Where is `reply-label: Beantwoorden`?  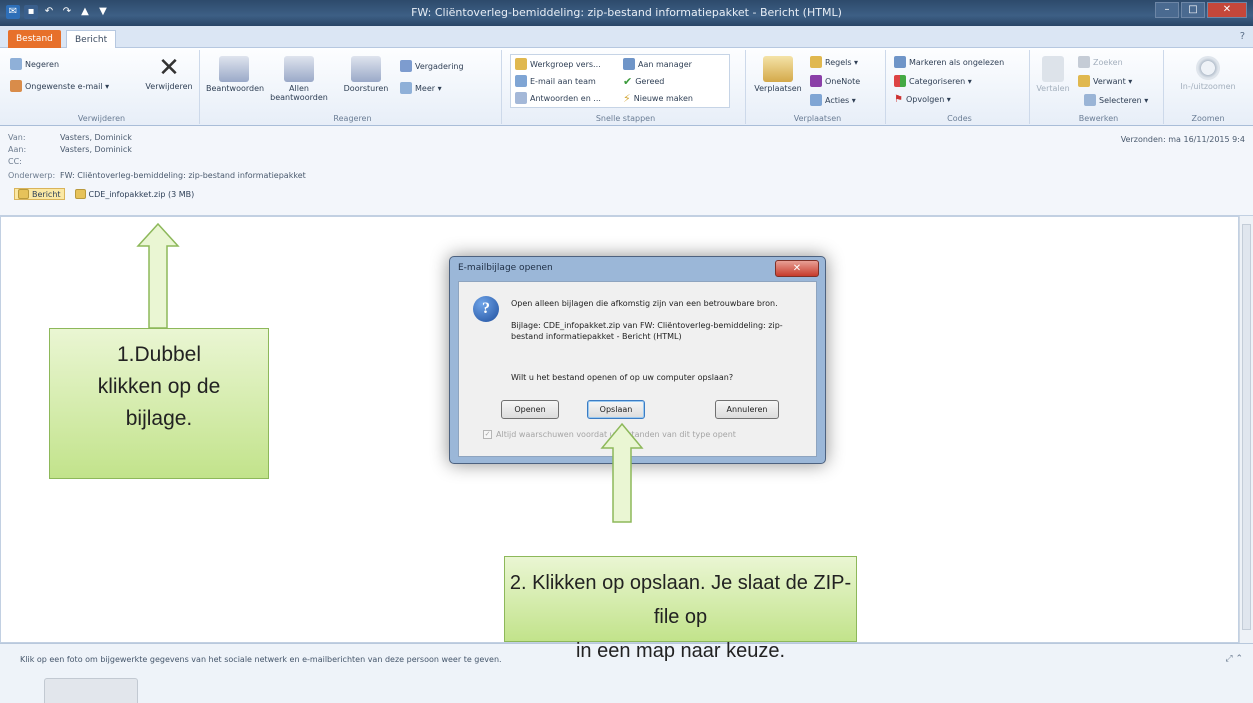 reply-label: Beantwoorden is located at coordinates (235, 88).